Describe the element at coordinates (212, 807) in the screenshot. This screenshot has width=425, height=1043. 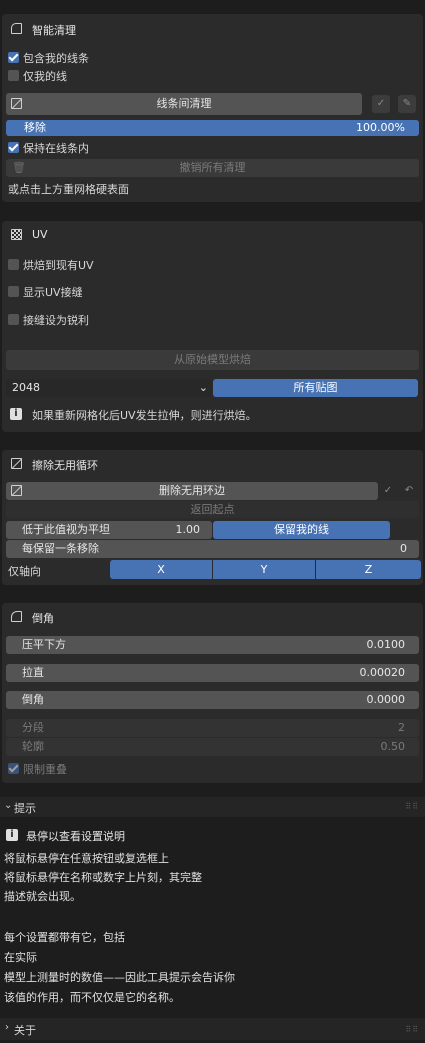
I see `tips-header: ⌄ 提示 ⠿⠿` at that location.